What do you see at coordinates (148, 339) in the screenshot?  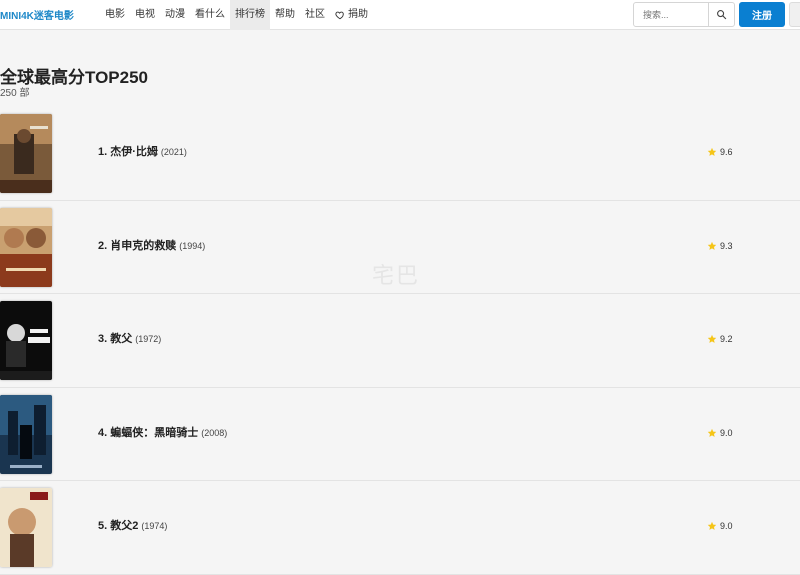 I see `movie-year: (1972)` at bounding box center [148, 339].